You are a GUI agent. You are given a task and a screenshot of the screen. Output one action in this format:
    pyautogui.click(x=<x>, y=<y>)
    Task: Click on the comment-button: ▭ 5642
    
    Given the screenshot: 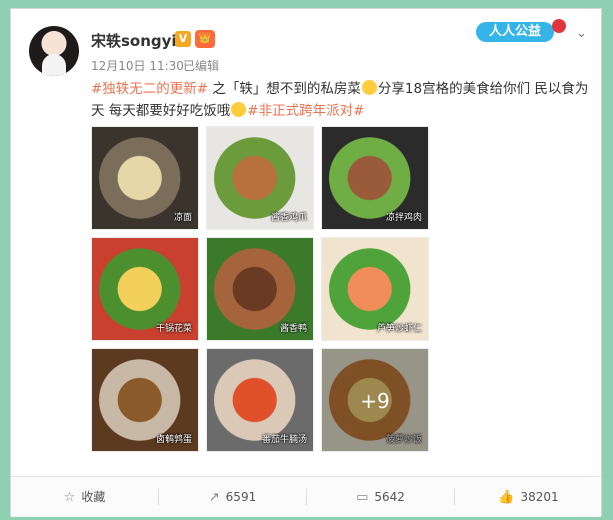 What is the action you would take?
    pyautogui.click(x=380, y=497)
    